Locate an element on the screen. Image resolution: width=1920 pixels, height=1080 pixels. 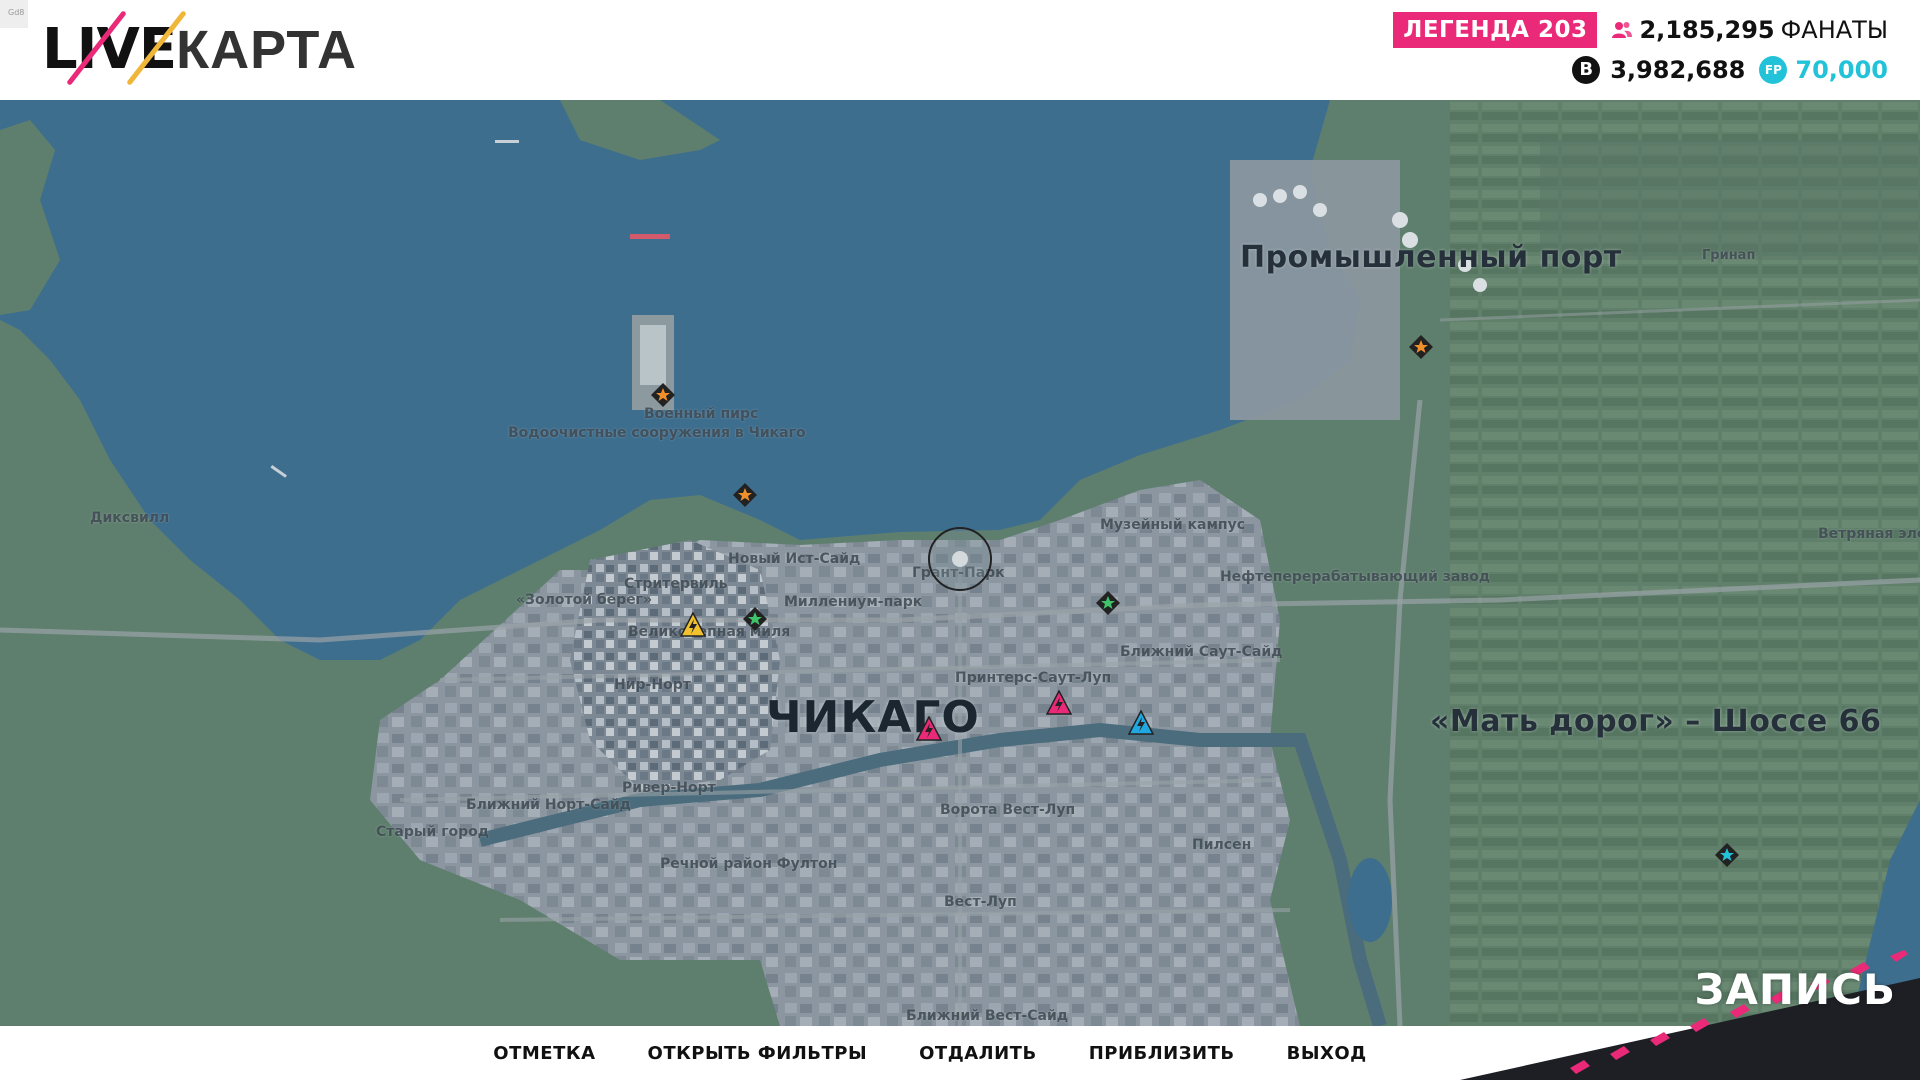
credits-value: 3,982,688 is located at coordinates (1678, 70).